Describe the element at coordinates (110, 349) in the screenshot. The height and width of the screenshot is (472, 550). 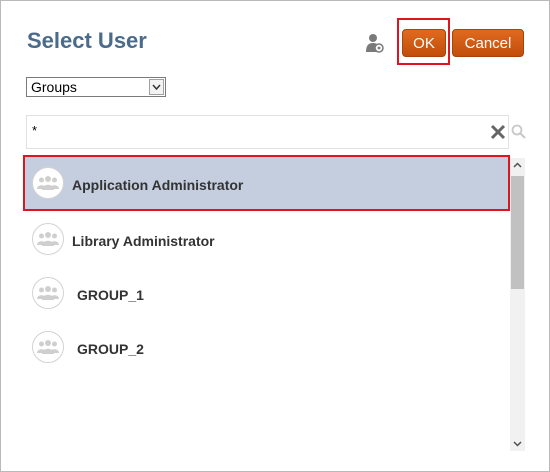
I see `list-item-label: GROUP_2` at that location.